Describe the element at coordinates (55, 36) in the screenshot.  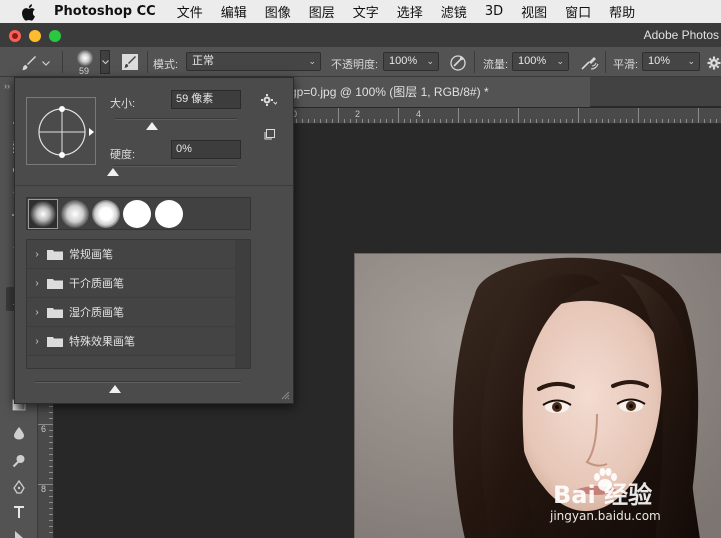
I see `window-zoom-button` at that location.